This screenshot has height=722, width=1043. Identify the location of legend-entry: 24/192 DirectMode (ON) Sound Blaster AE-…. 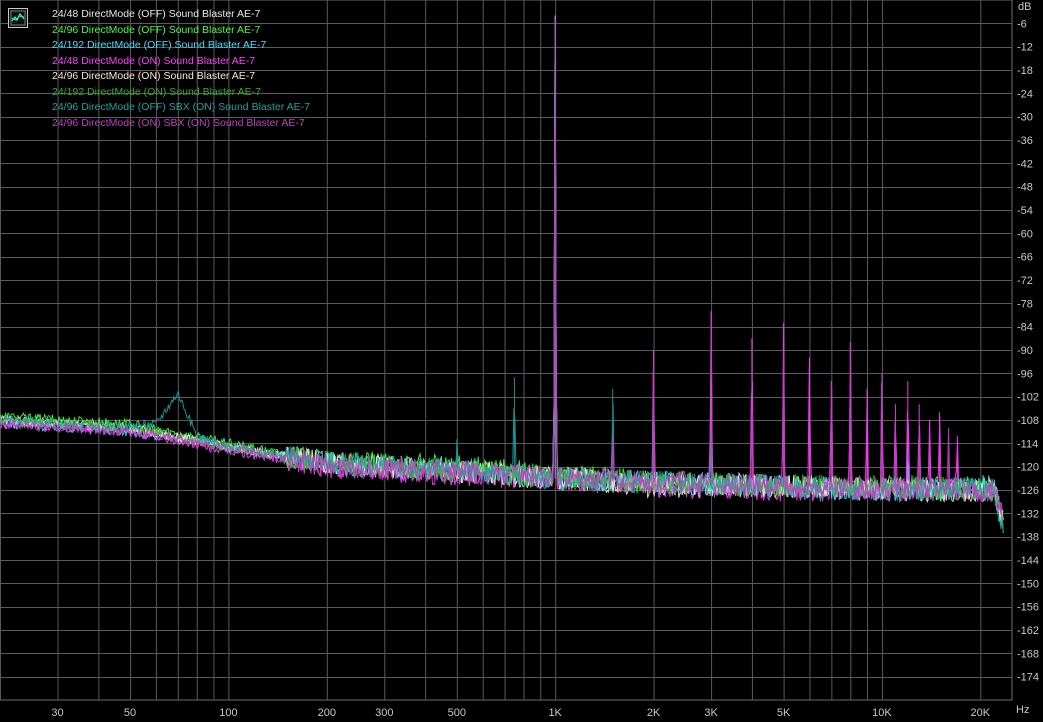
(156, 91).